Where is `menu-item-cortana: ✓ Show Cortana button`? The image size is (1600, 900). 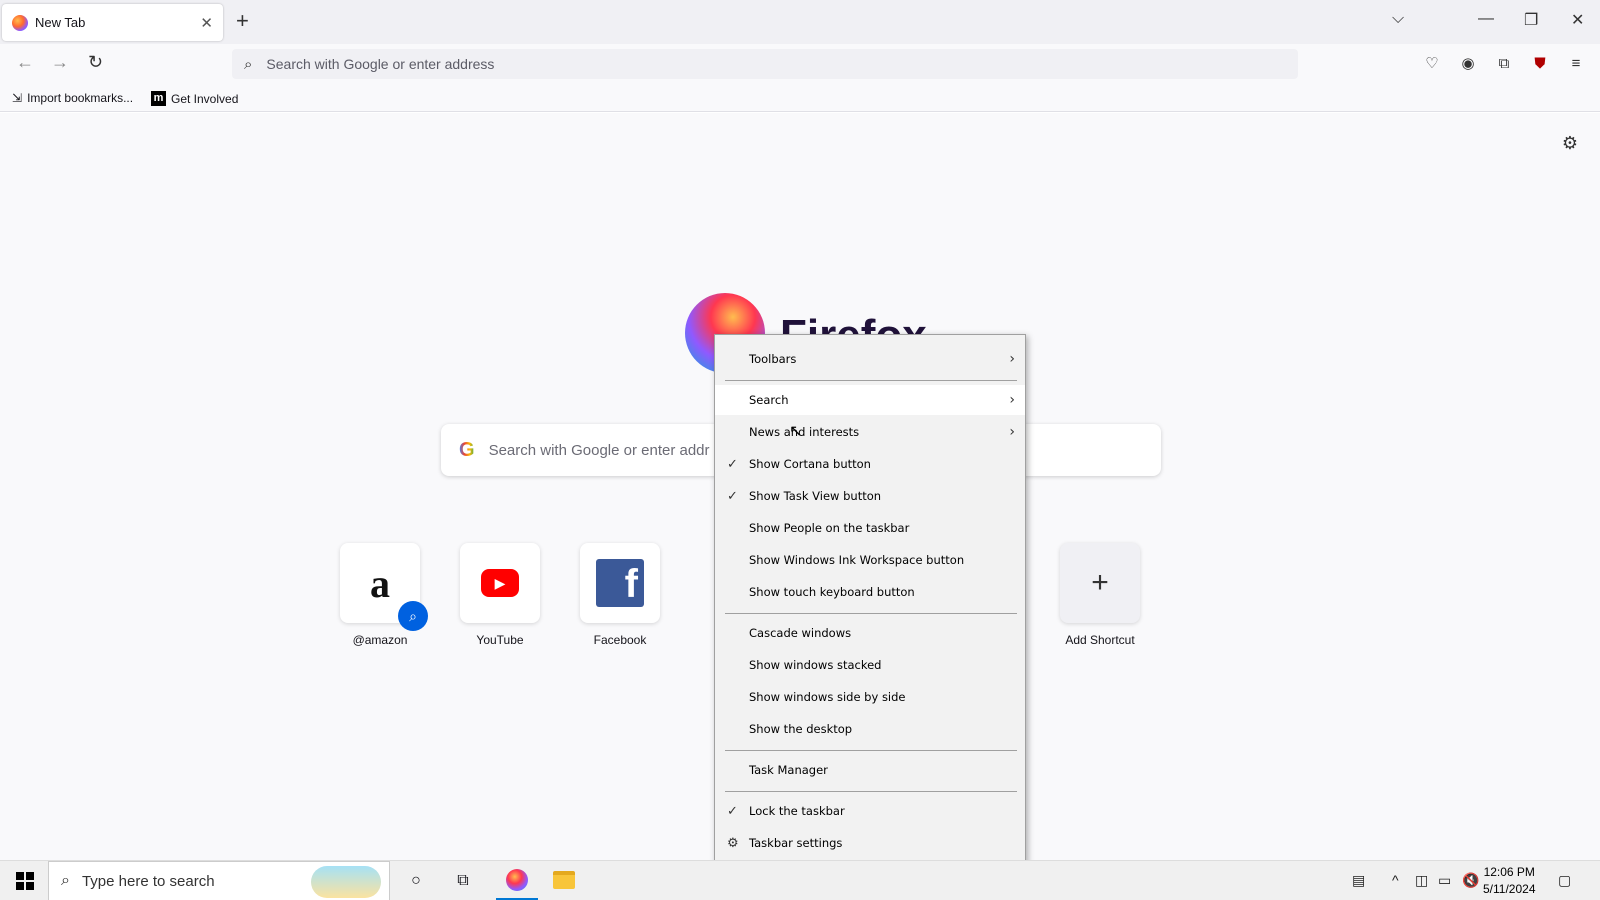 menu-item-cortana: ✓ Show Cortana button is located at coordinates (870, 464).